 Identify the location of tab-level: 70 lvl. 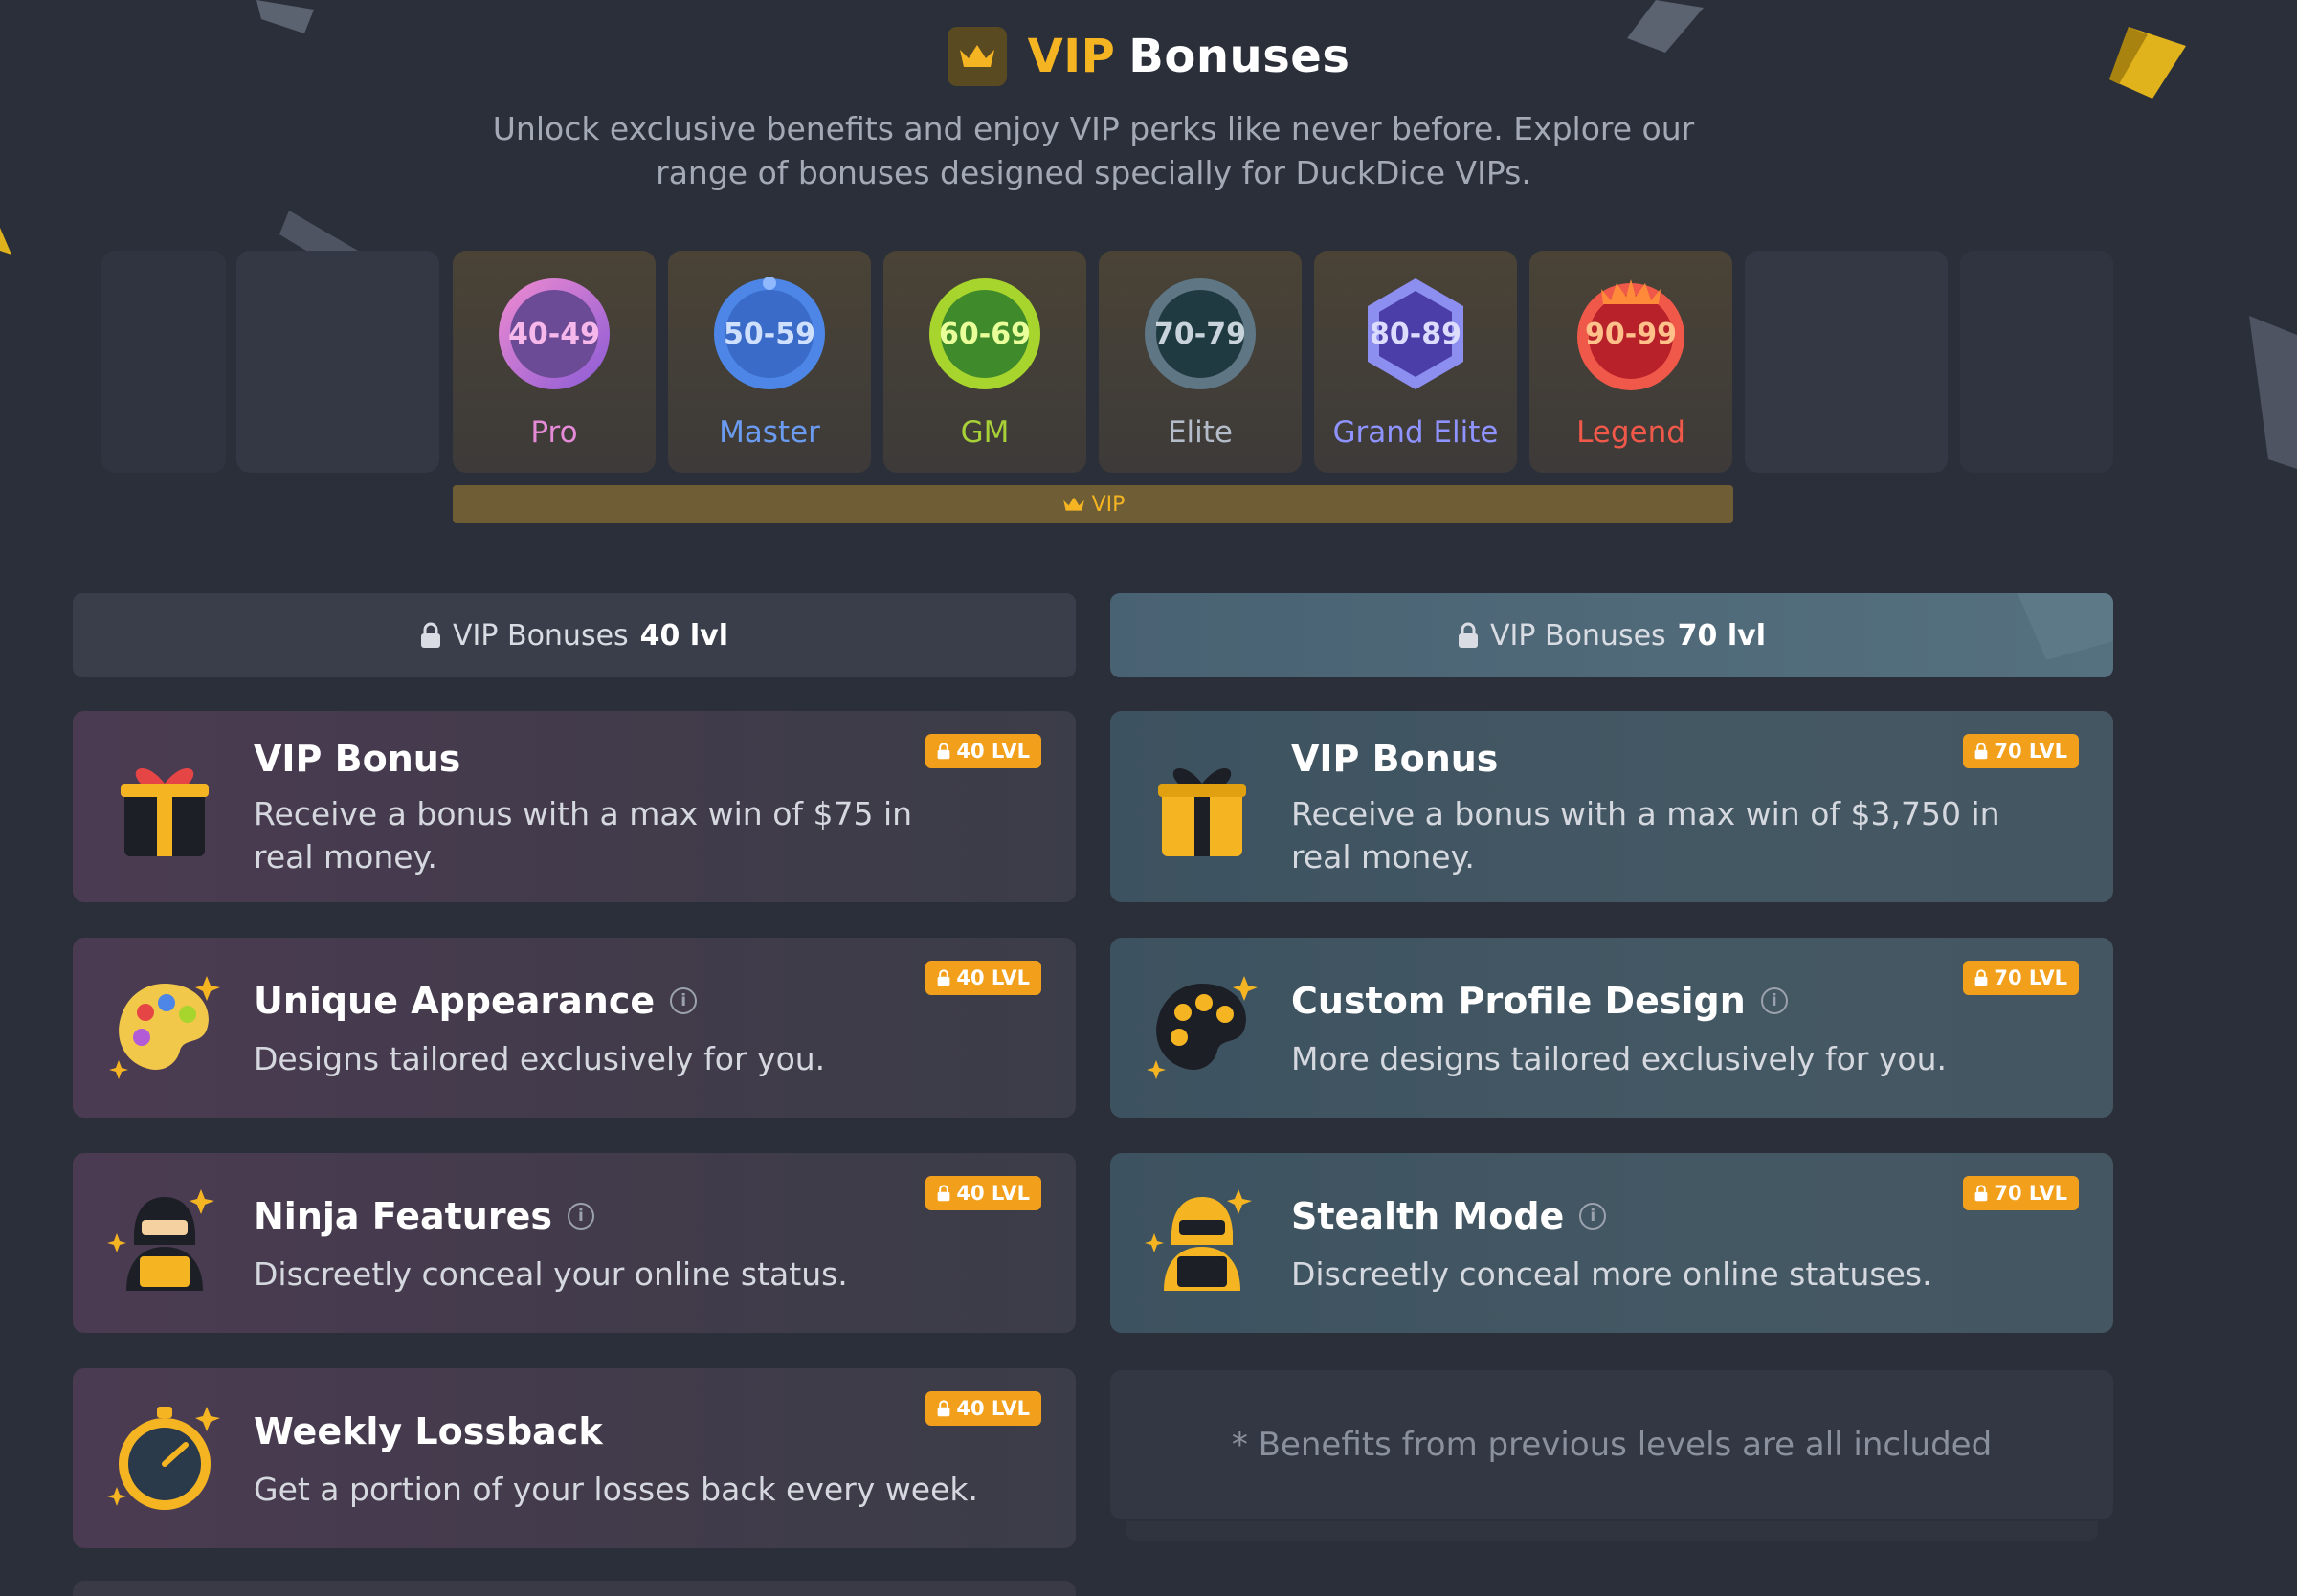
(1721, 636).